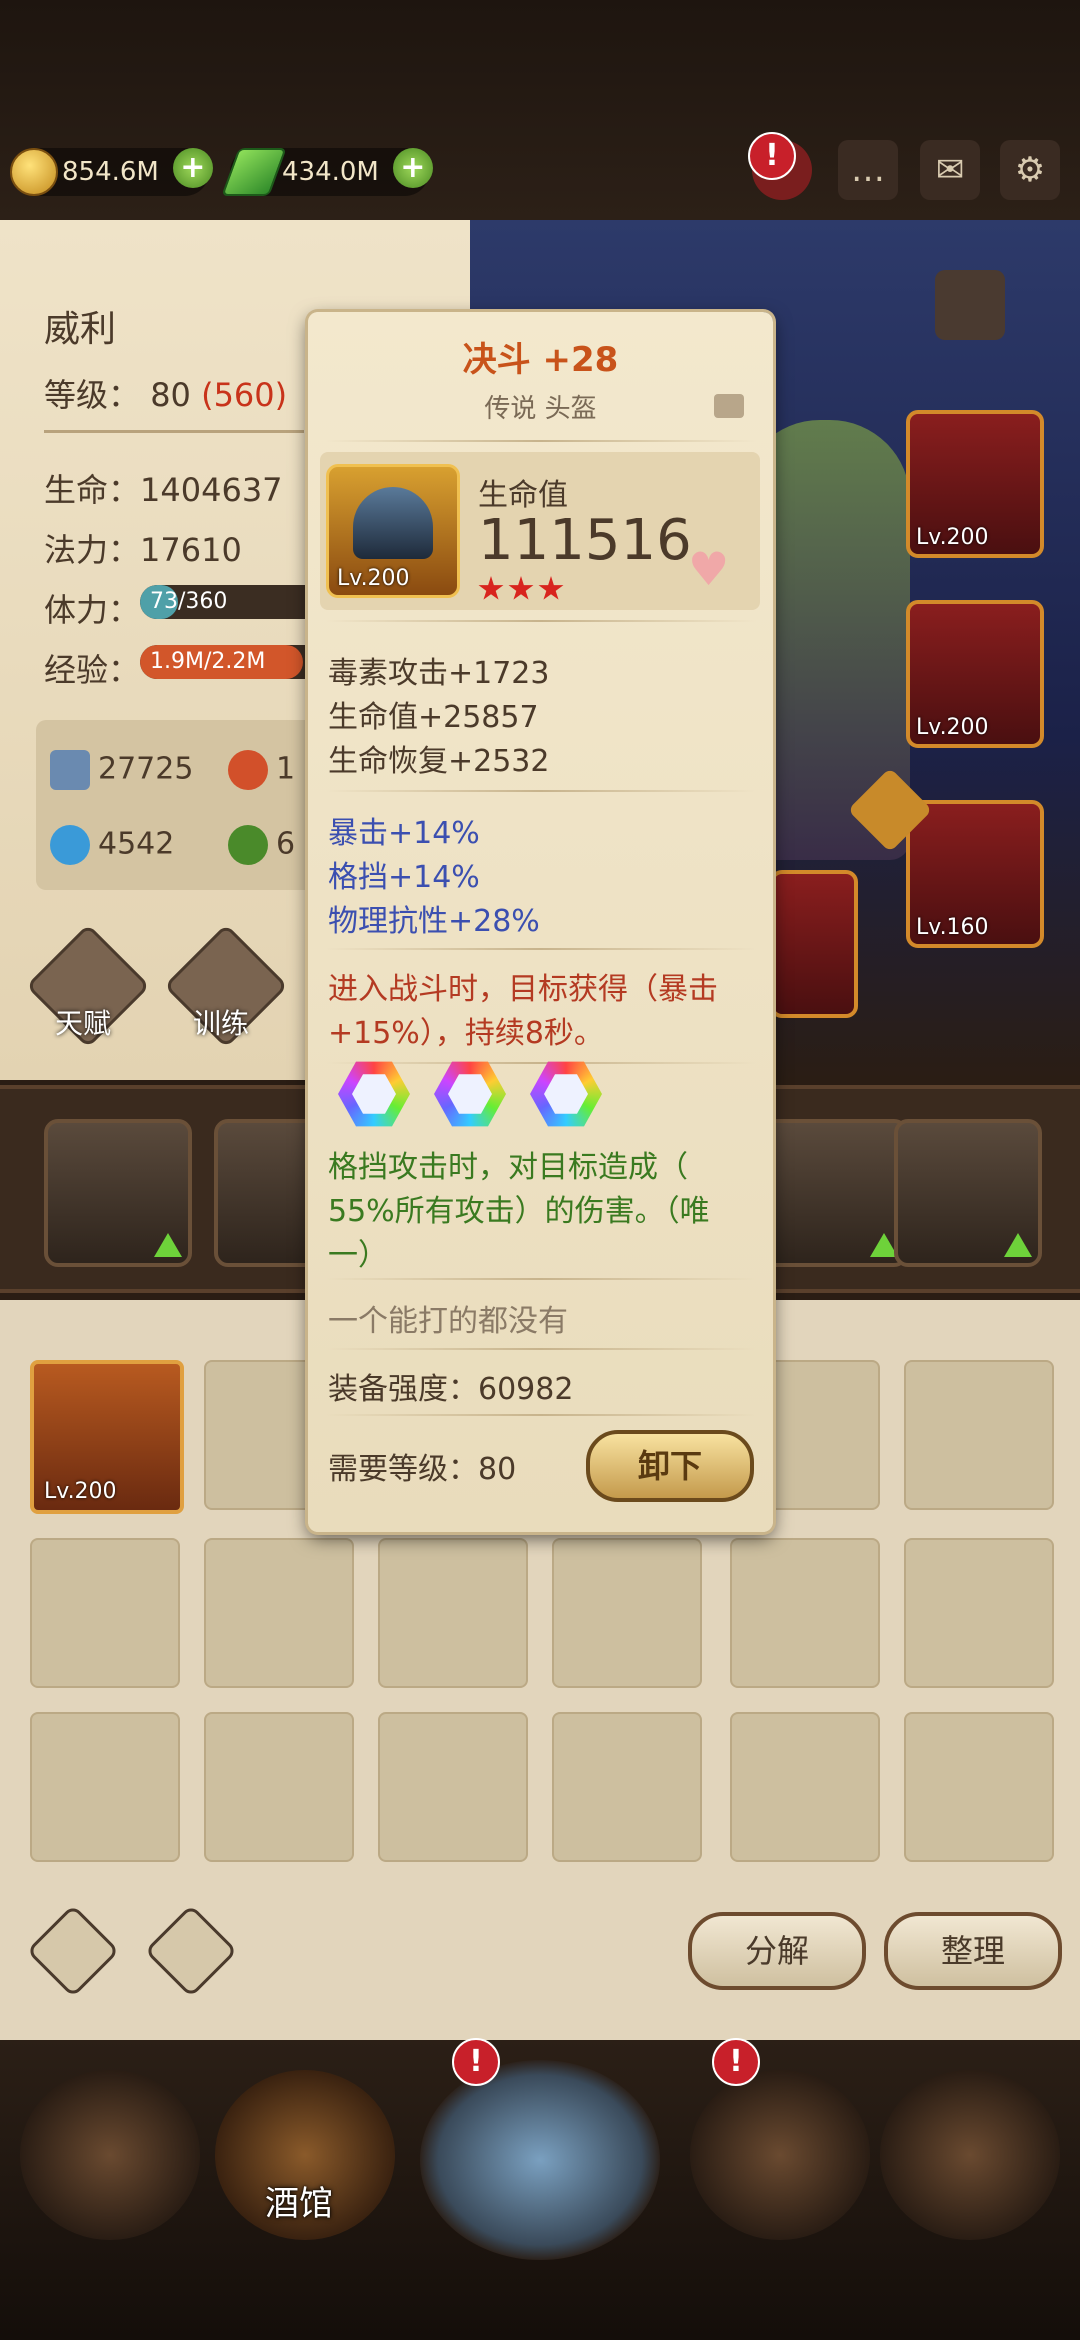  I want to click on gem-resource: 434.0M +, so click(327, 172).